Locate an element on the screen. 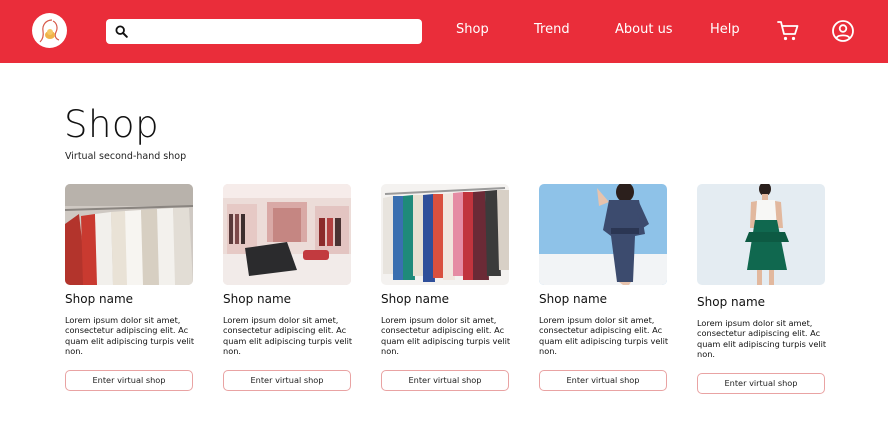 This screenshot has height=433, width=888. top-navigation-bar: Shop Trend About us Help is located at coordinates (444, 31).